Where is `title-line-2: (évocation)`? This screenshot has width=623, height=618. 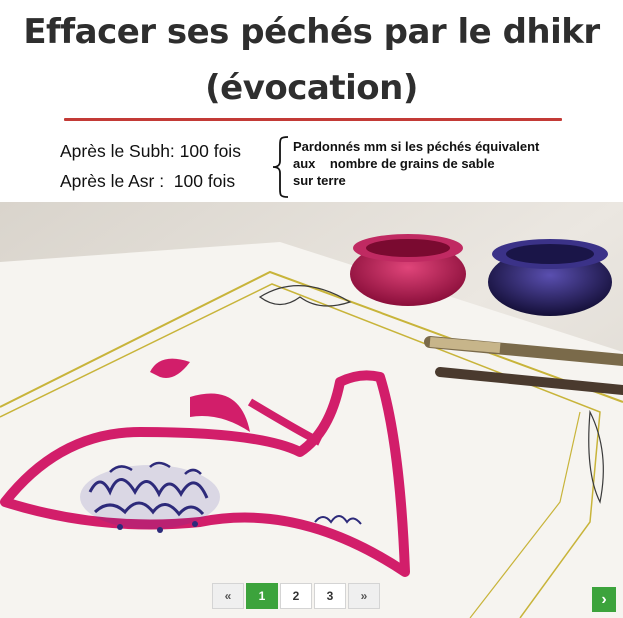
title-line-2: (évocation) is located at coordinates (311, 88).